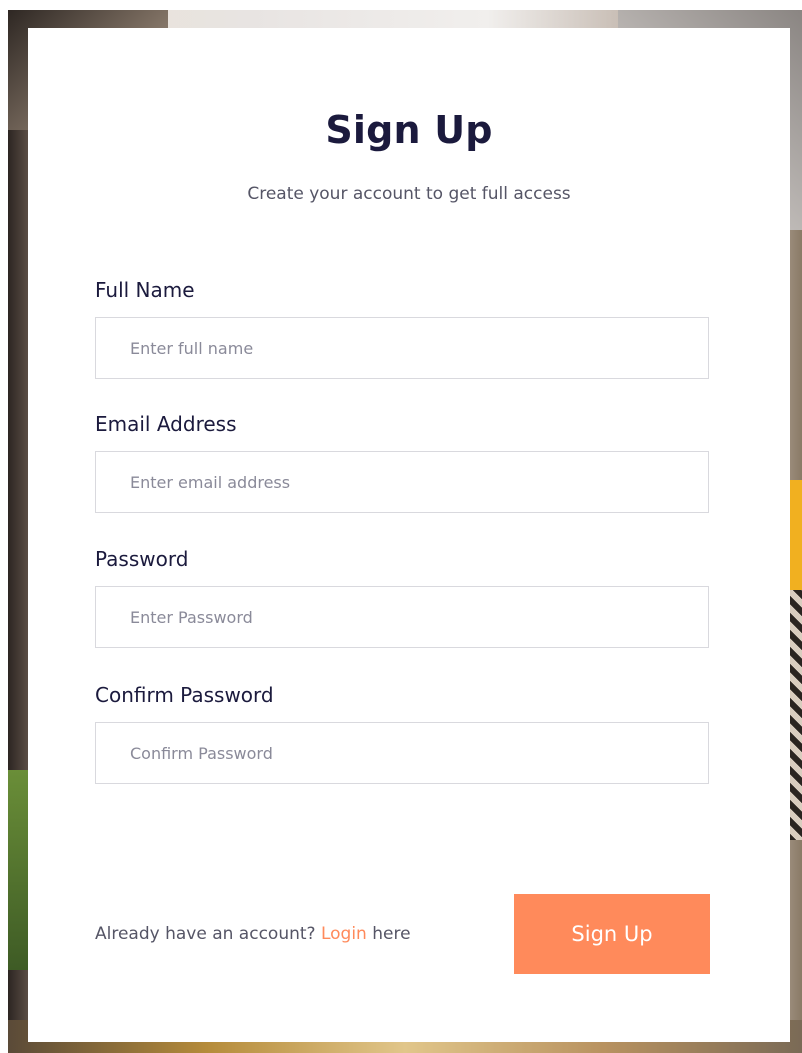  I want to click on password-input, so click(402, 617).